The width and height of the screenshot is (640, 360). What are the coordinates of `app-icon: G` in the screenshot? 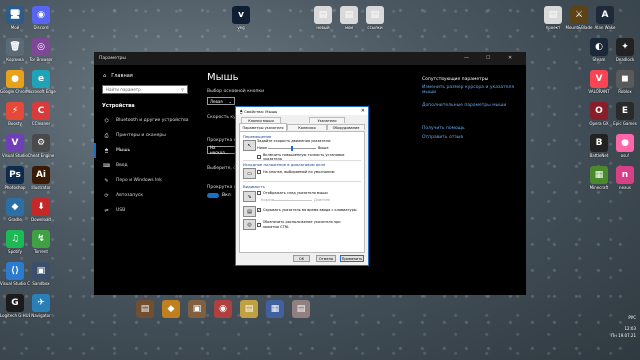 It's located at (15, 303).